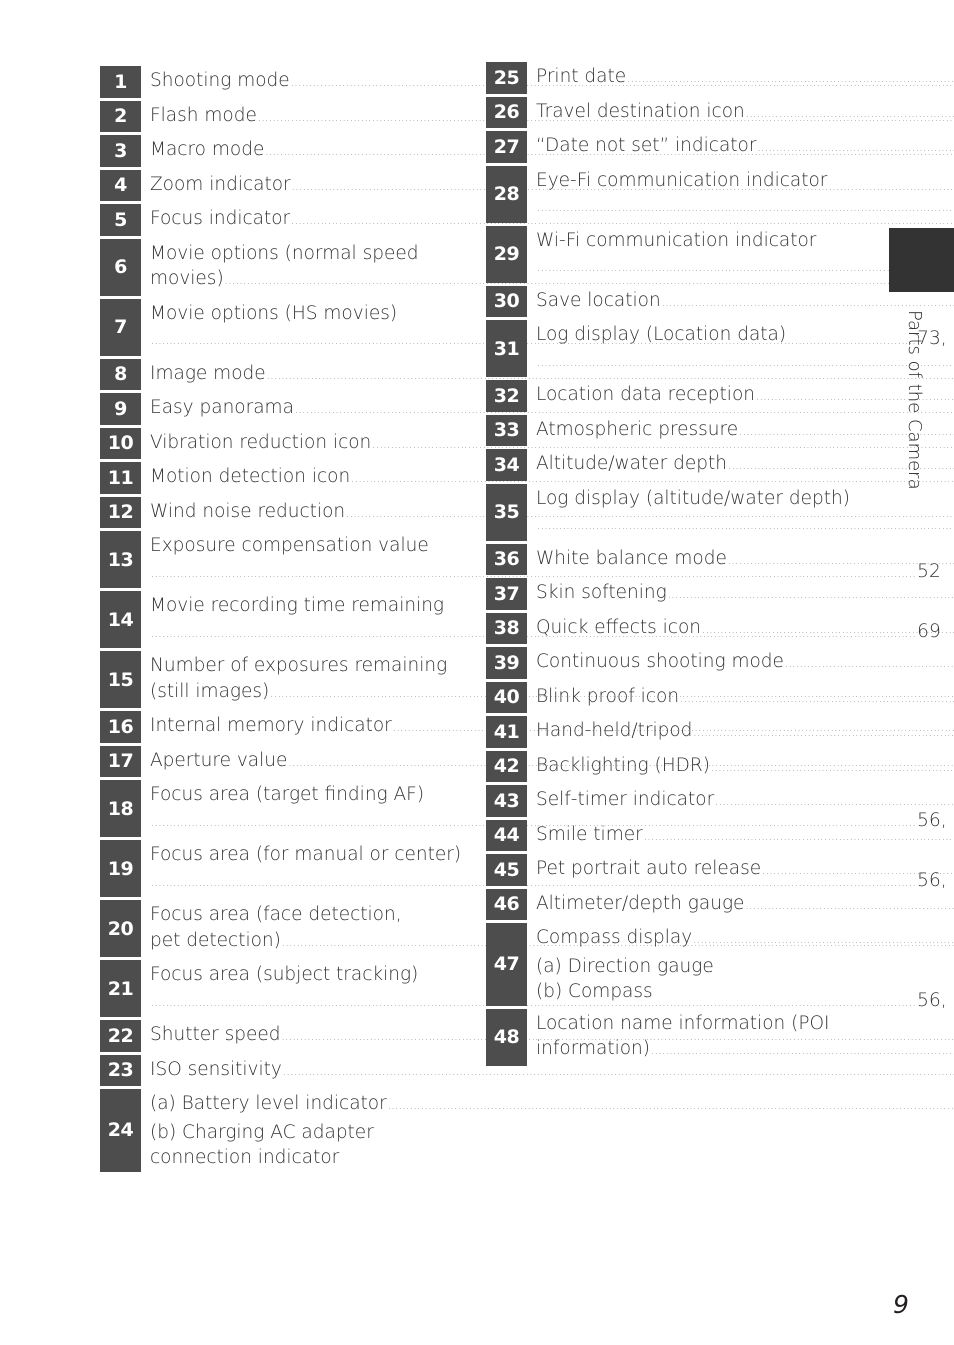 This screenshot has height=1345, width=954. I want to click on legend-item: 25Print date76, so click(663, 78).